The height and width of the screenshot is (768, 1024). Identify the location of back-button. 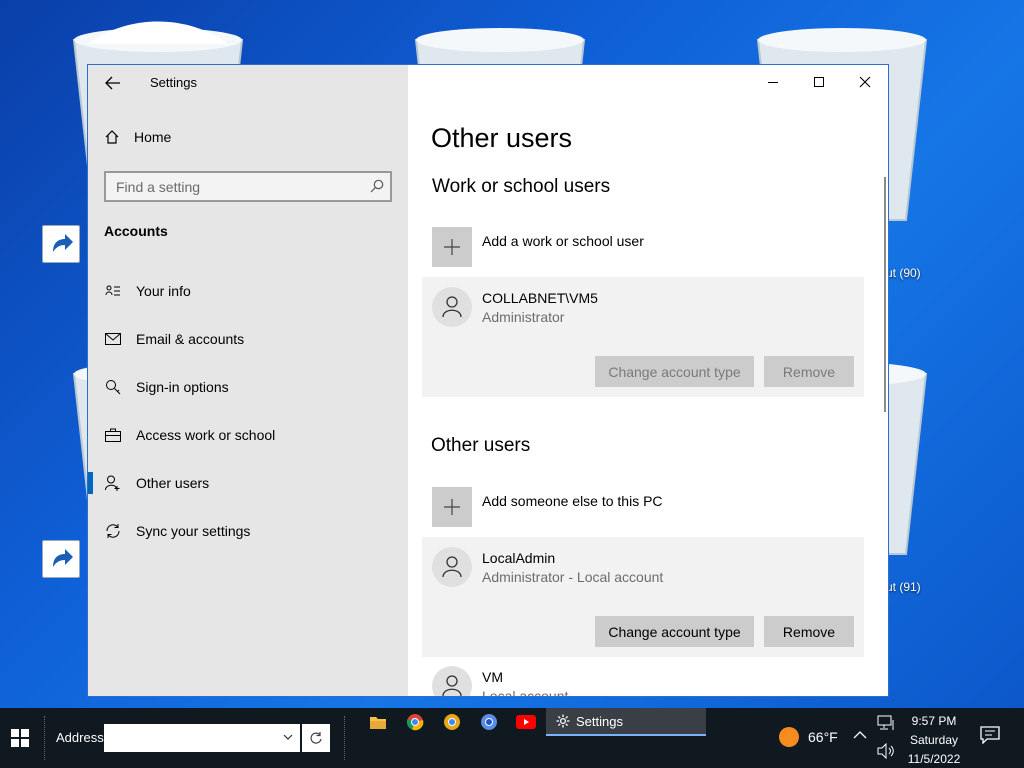
(113, 83).